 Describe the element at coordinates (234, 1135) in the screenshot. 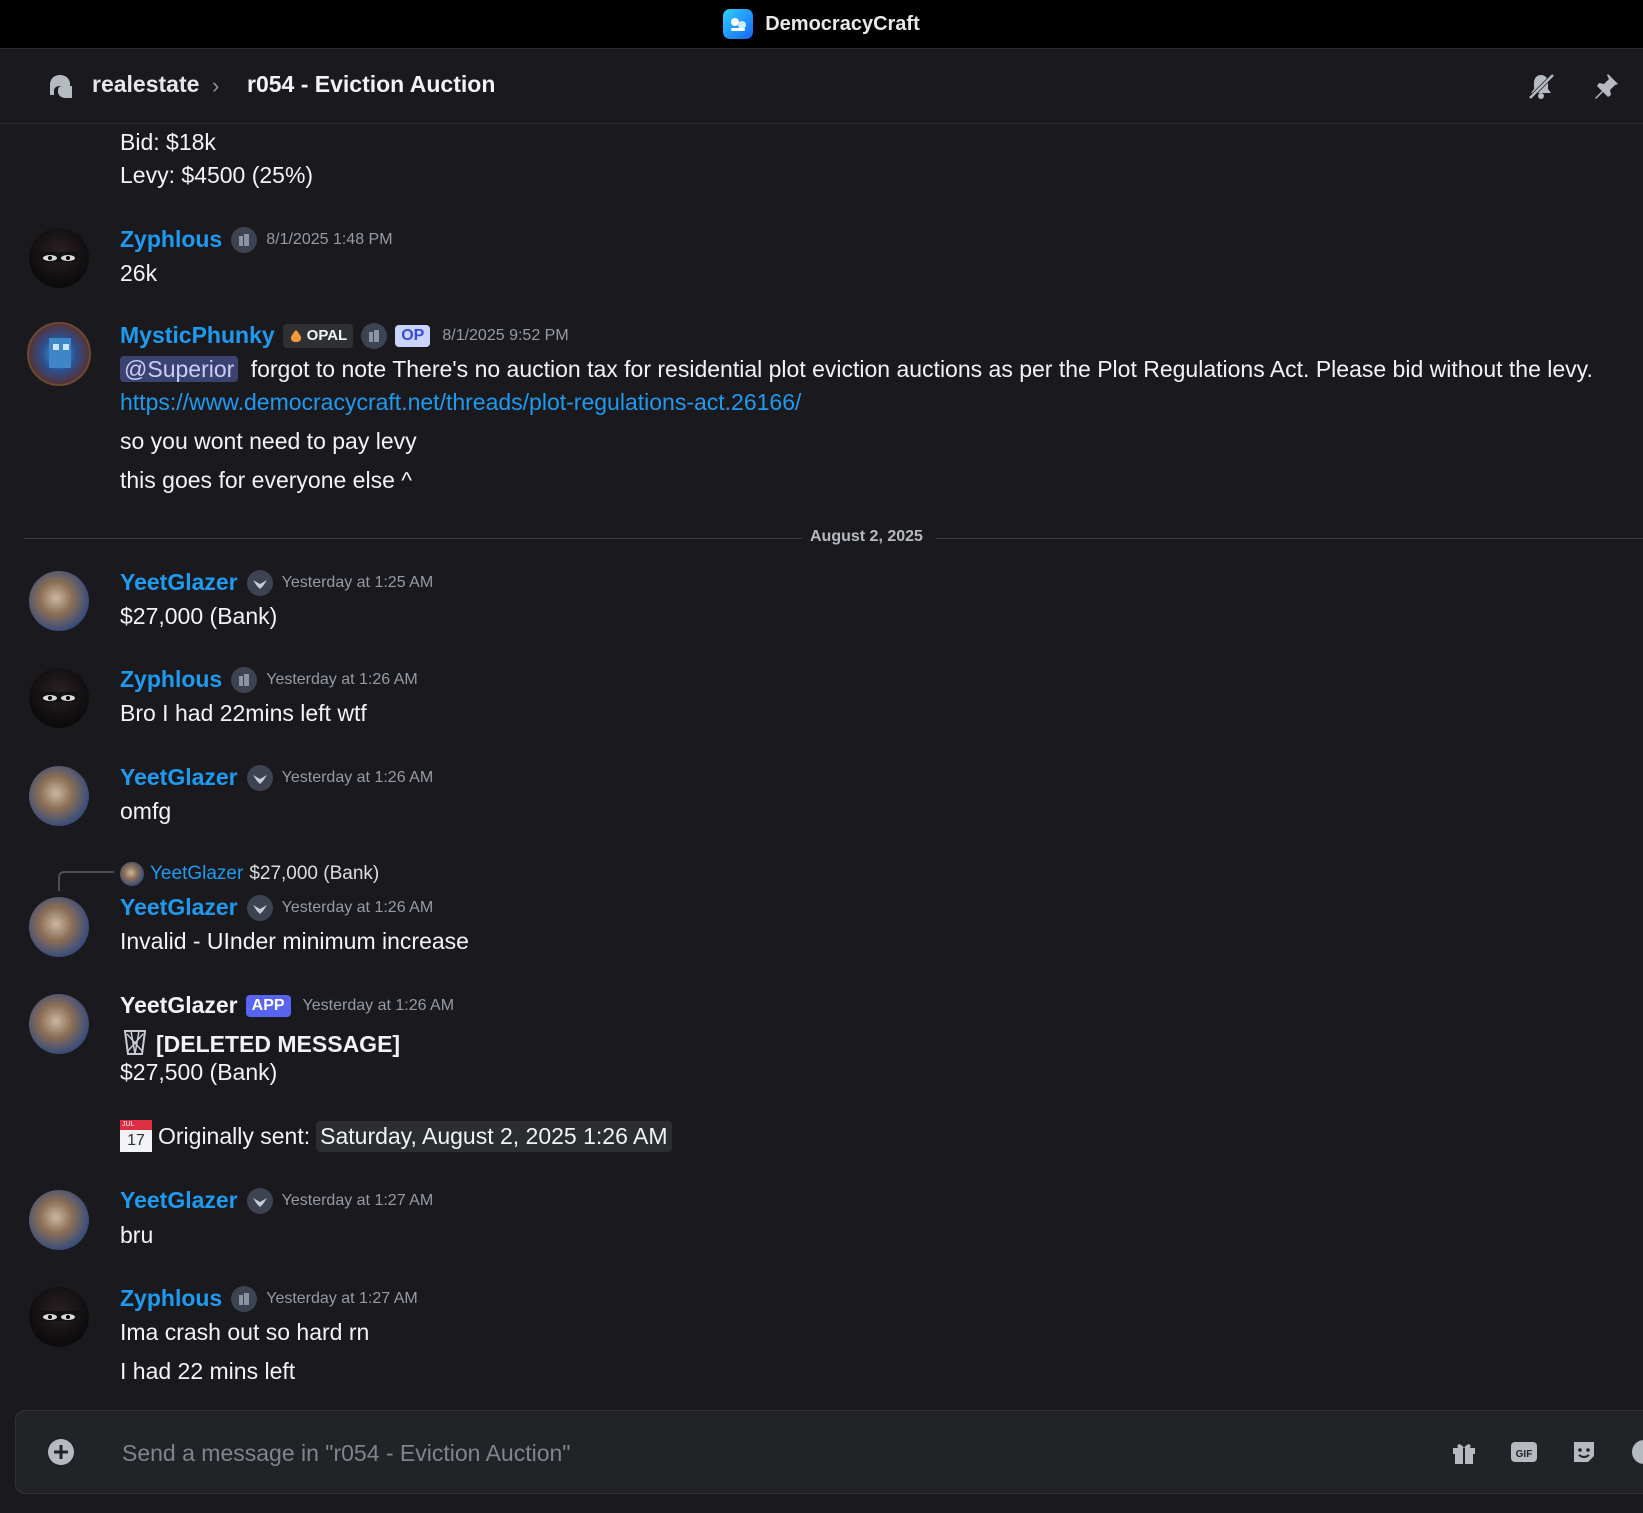

I see `originally-sent-label: Originally sent:` at that location.